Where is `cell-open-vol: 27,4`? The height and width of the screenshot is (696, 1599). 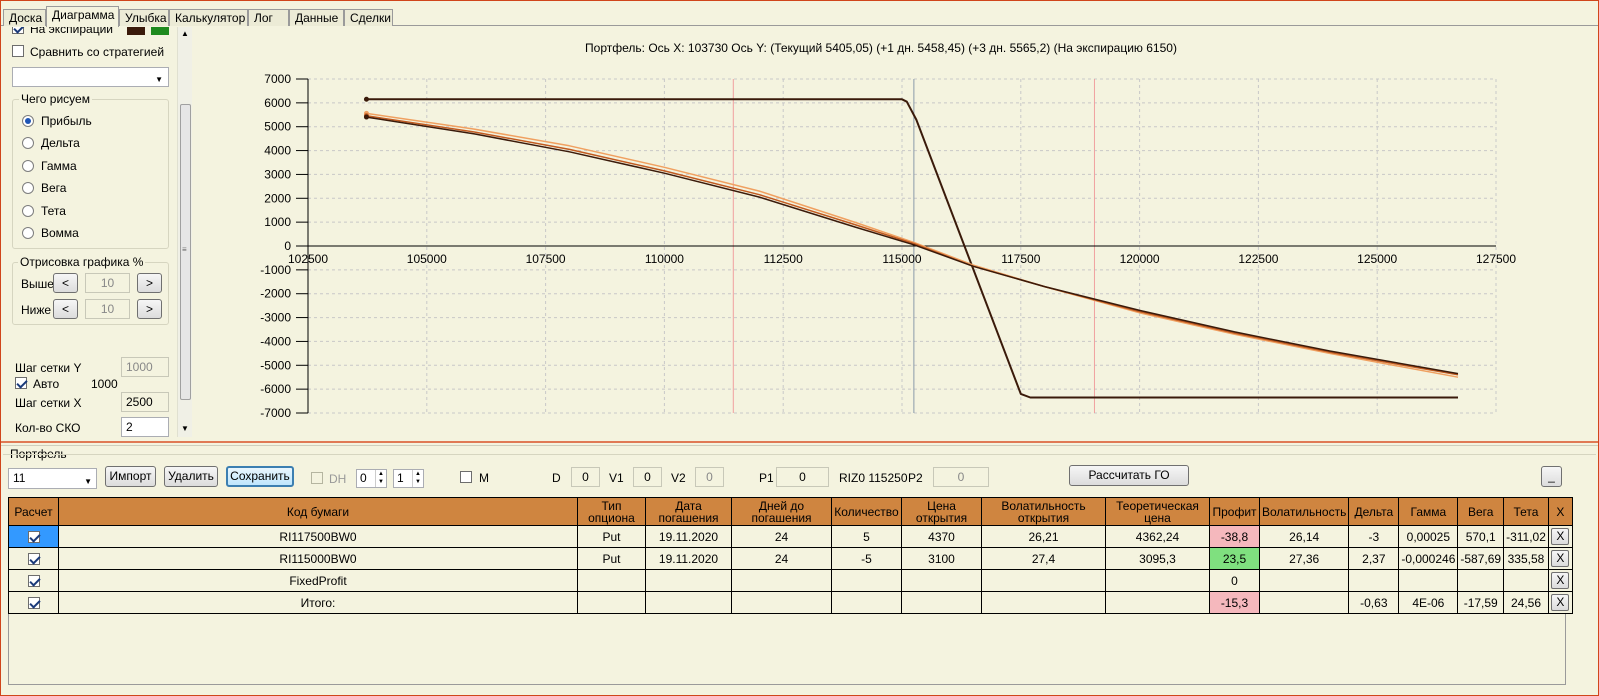 cell-open-vol: 27,4 is located at coordinates (1043, 558).